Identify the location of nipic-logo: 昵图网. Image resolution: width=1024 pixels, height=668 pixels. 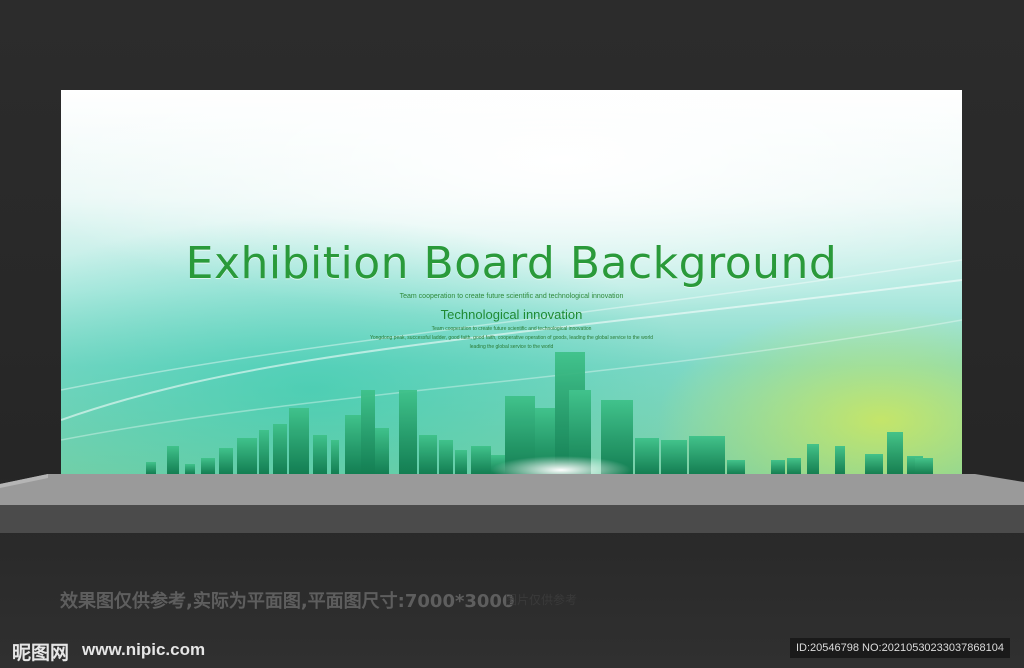
(41, 653).